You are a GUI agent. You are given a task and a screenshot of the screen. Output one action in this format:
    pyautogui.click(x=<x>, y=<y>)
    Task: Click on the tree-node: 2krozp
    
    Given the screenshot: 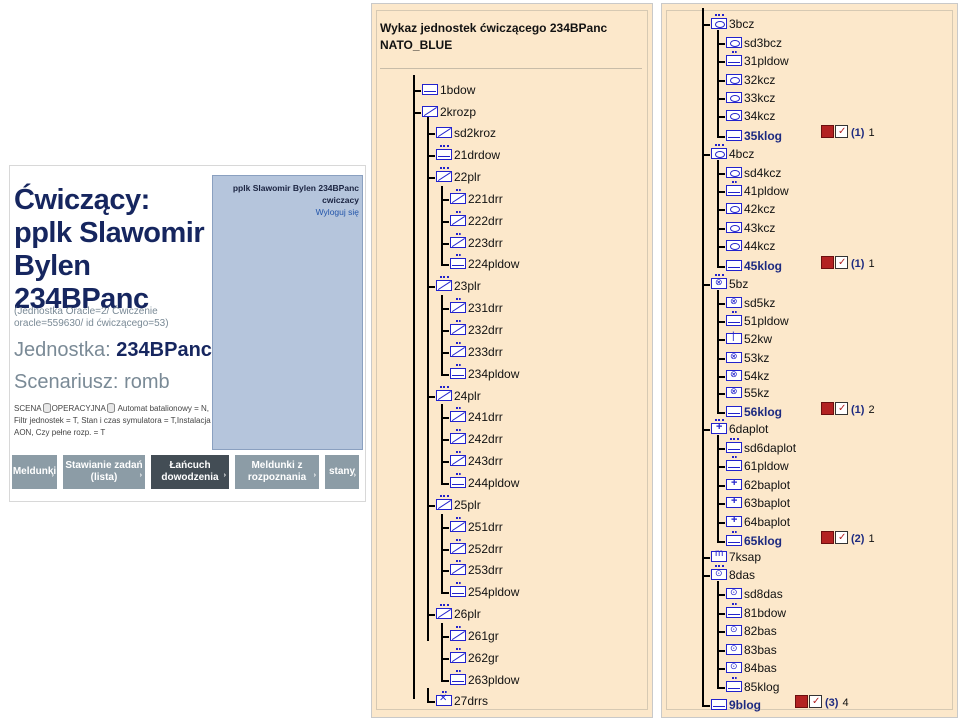 What is the action you would take?
    pyautogui.click(x=444, y=110)
    